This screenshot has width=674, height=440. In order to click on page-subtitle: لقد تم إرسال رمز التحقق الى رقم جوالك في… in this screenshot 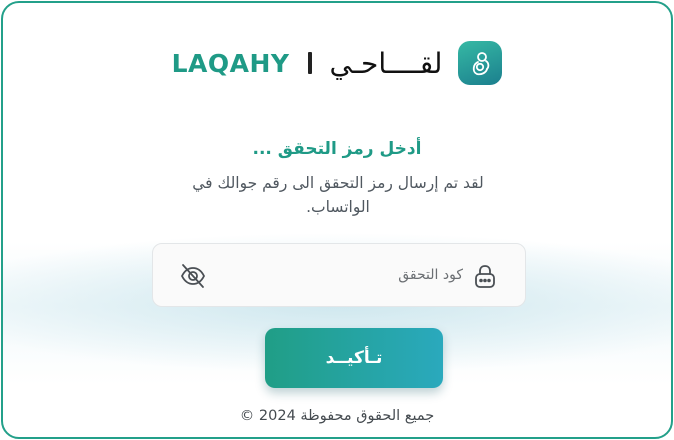, I will do `click(338, 195)`.